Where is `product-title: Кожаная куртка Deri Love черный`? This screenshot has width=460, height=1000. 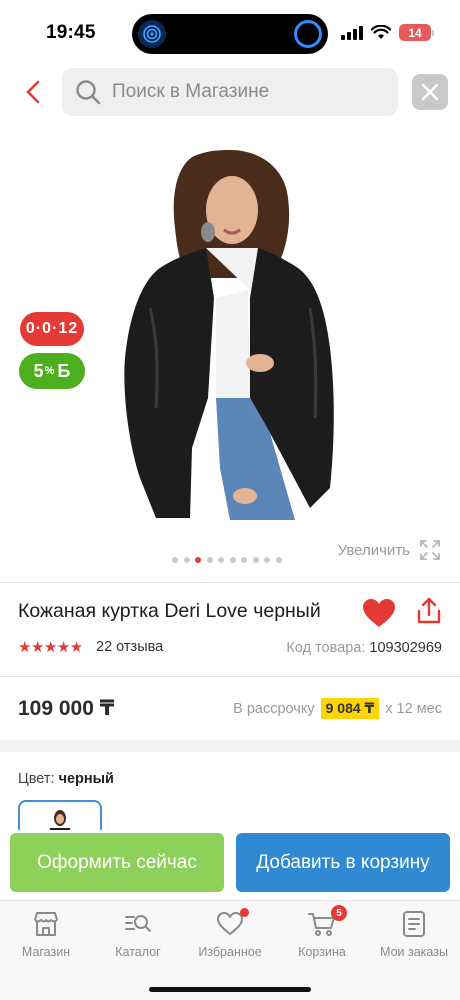 product-title: Кожаная куртка Deri Love черный is located at coordinates (169, 611).